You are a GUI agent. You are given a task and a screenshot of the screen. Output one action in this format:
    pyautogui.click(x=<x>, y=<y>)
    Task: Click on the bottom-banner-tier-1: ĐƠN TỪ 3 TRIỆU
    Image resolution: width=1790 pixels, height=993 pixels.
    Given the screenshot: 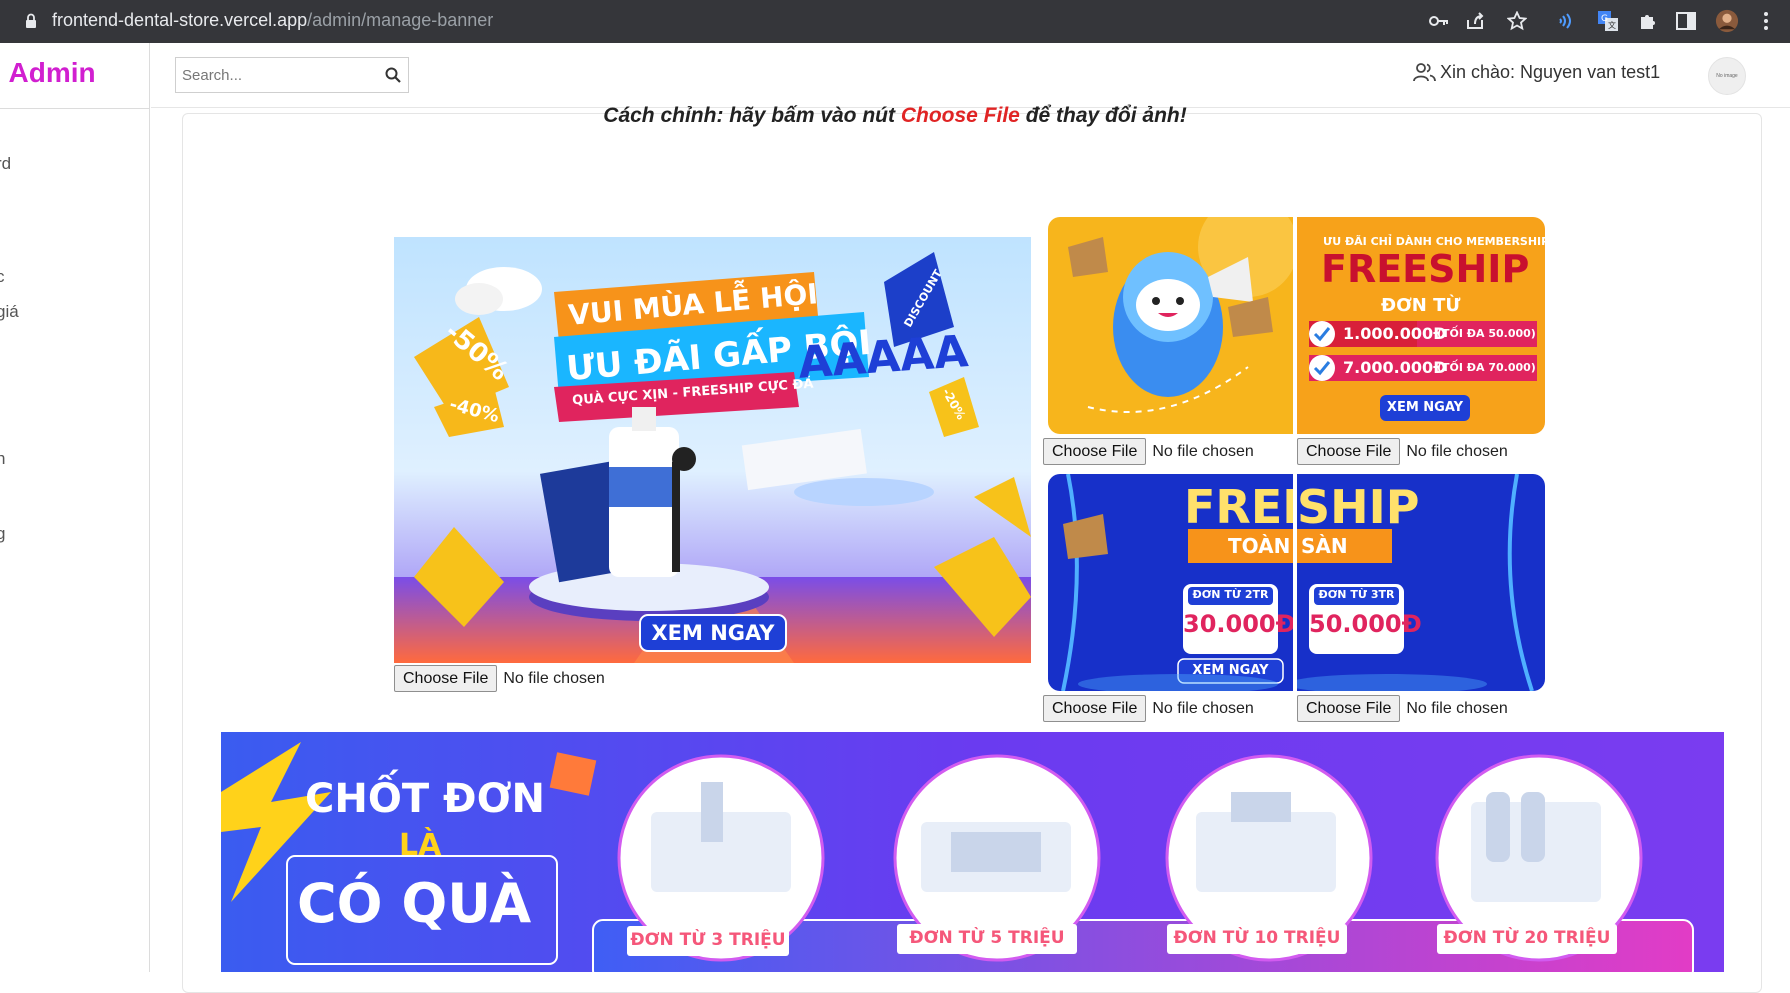 What is the action you would take?
    pyautogui.click(x=708, y=940)
    